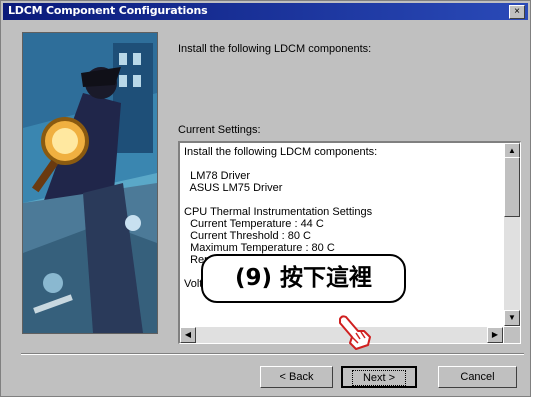  What do you see at coordinates (247, 236) in the screenshot?
I see `settings-line: Current Threshold : 80 C` at bounding box center [247, 236].